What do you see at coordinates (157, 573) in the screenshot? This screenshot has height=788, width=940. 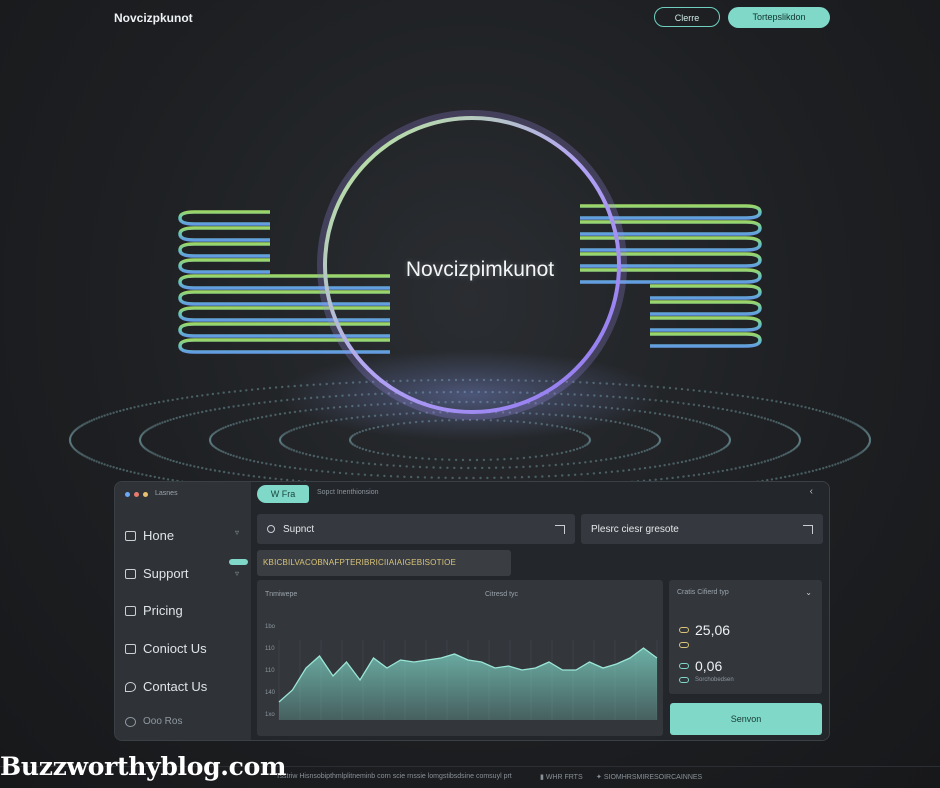 I see `sidebar-item-support: Support` at bounding box center [157, 573].